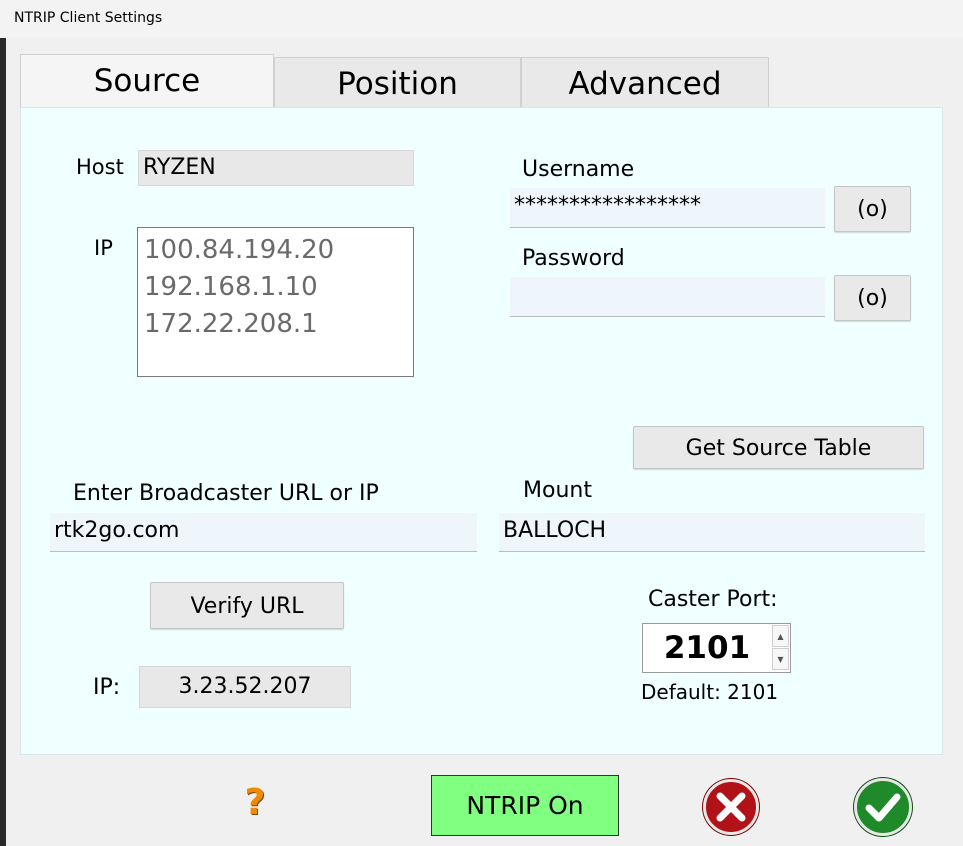 This screenshot has height=846, width=963. I want to click on spin-up-icon: ▲, so click(780, 636).